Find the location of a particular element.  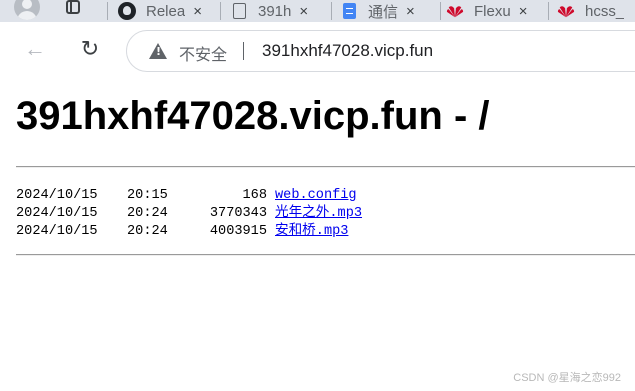

warning-icon is located at coordinates (158, 51).